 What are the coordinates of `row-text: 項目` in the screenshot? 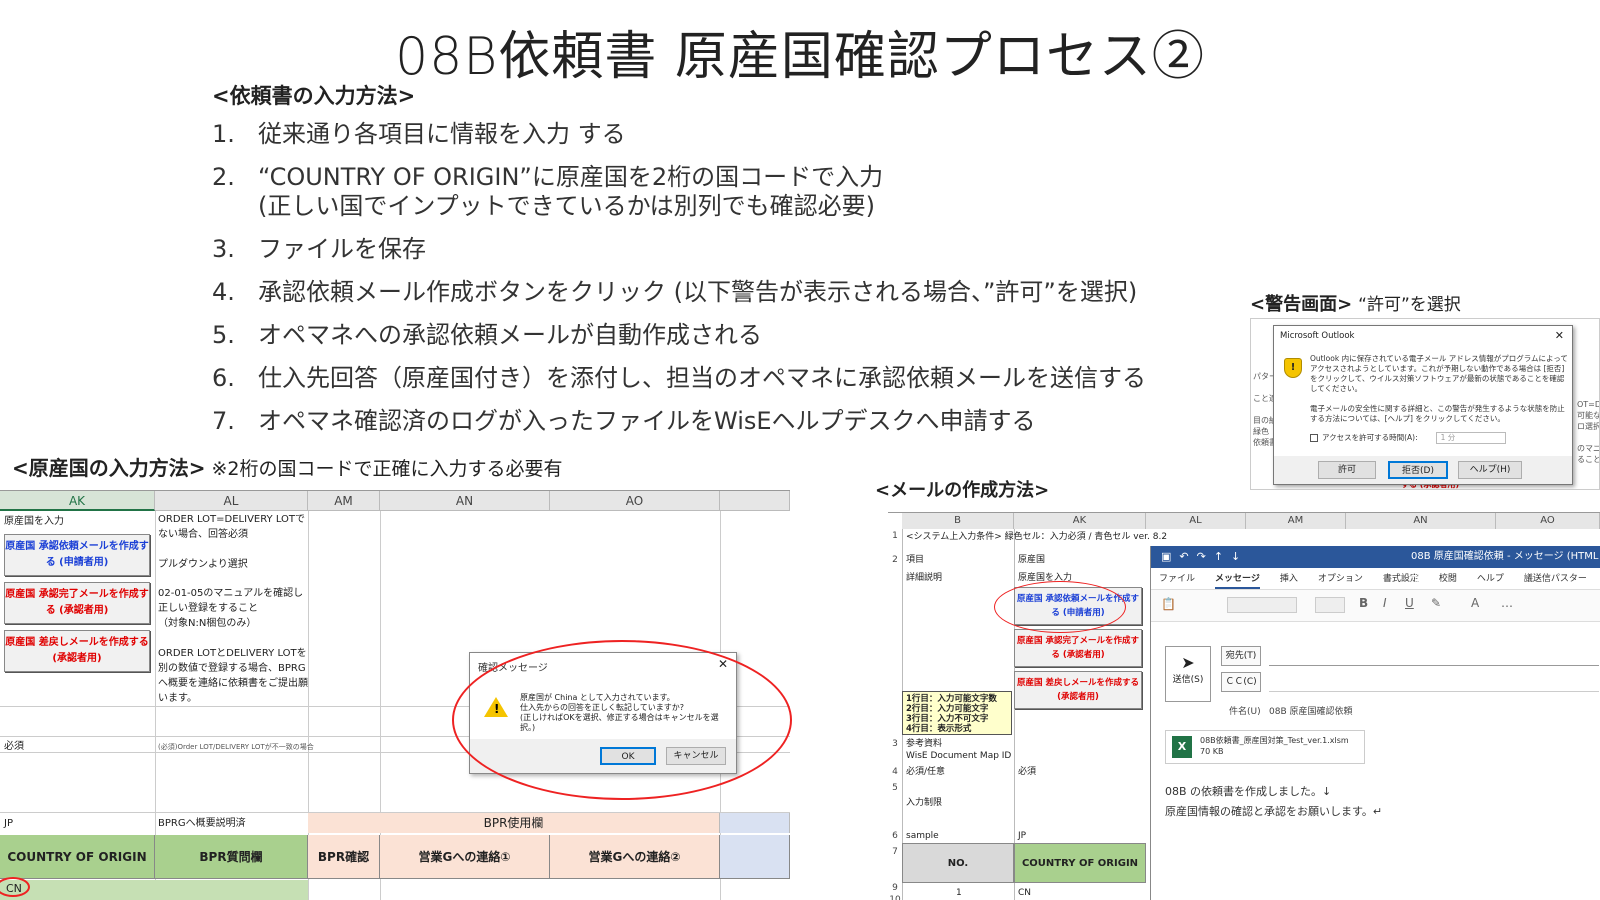 It's located at (915, 560).